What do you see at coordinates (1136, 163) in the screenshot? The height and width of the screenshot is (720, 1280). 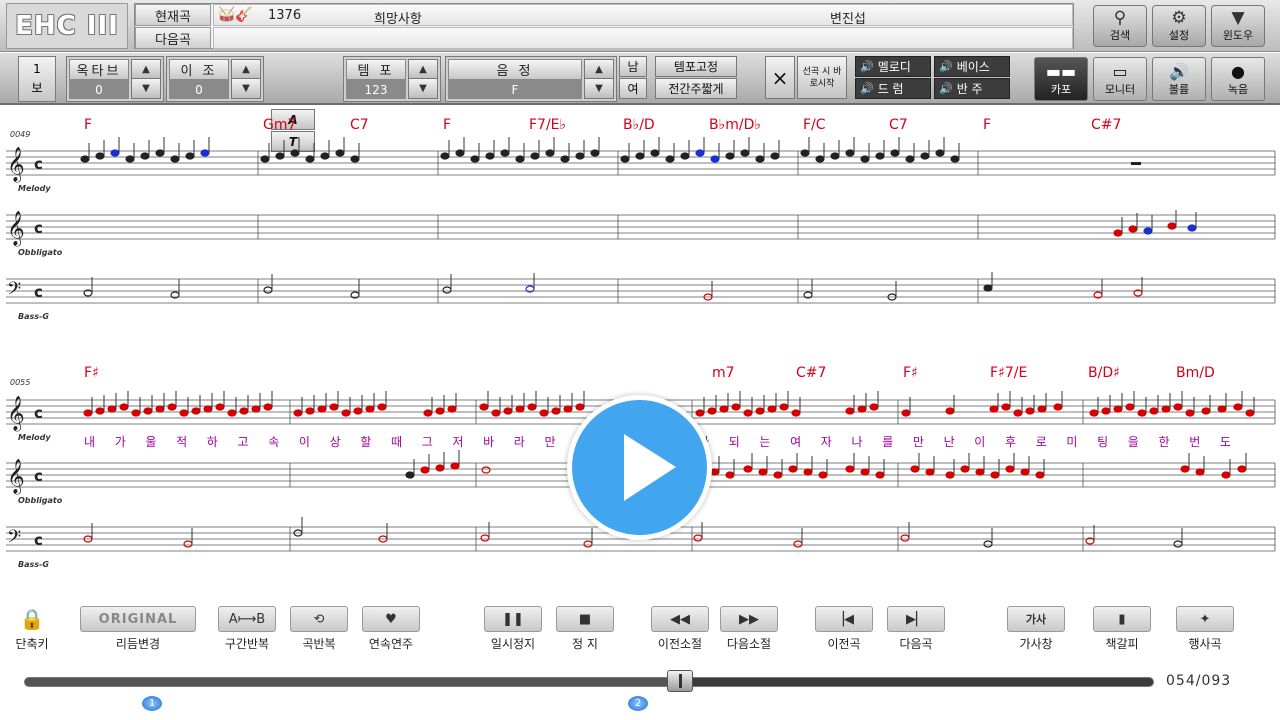 I see `rest` at bounding box center [1136, 163].